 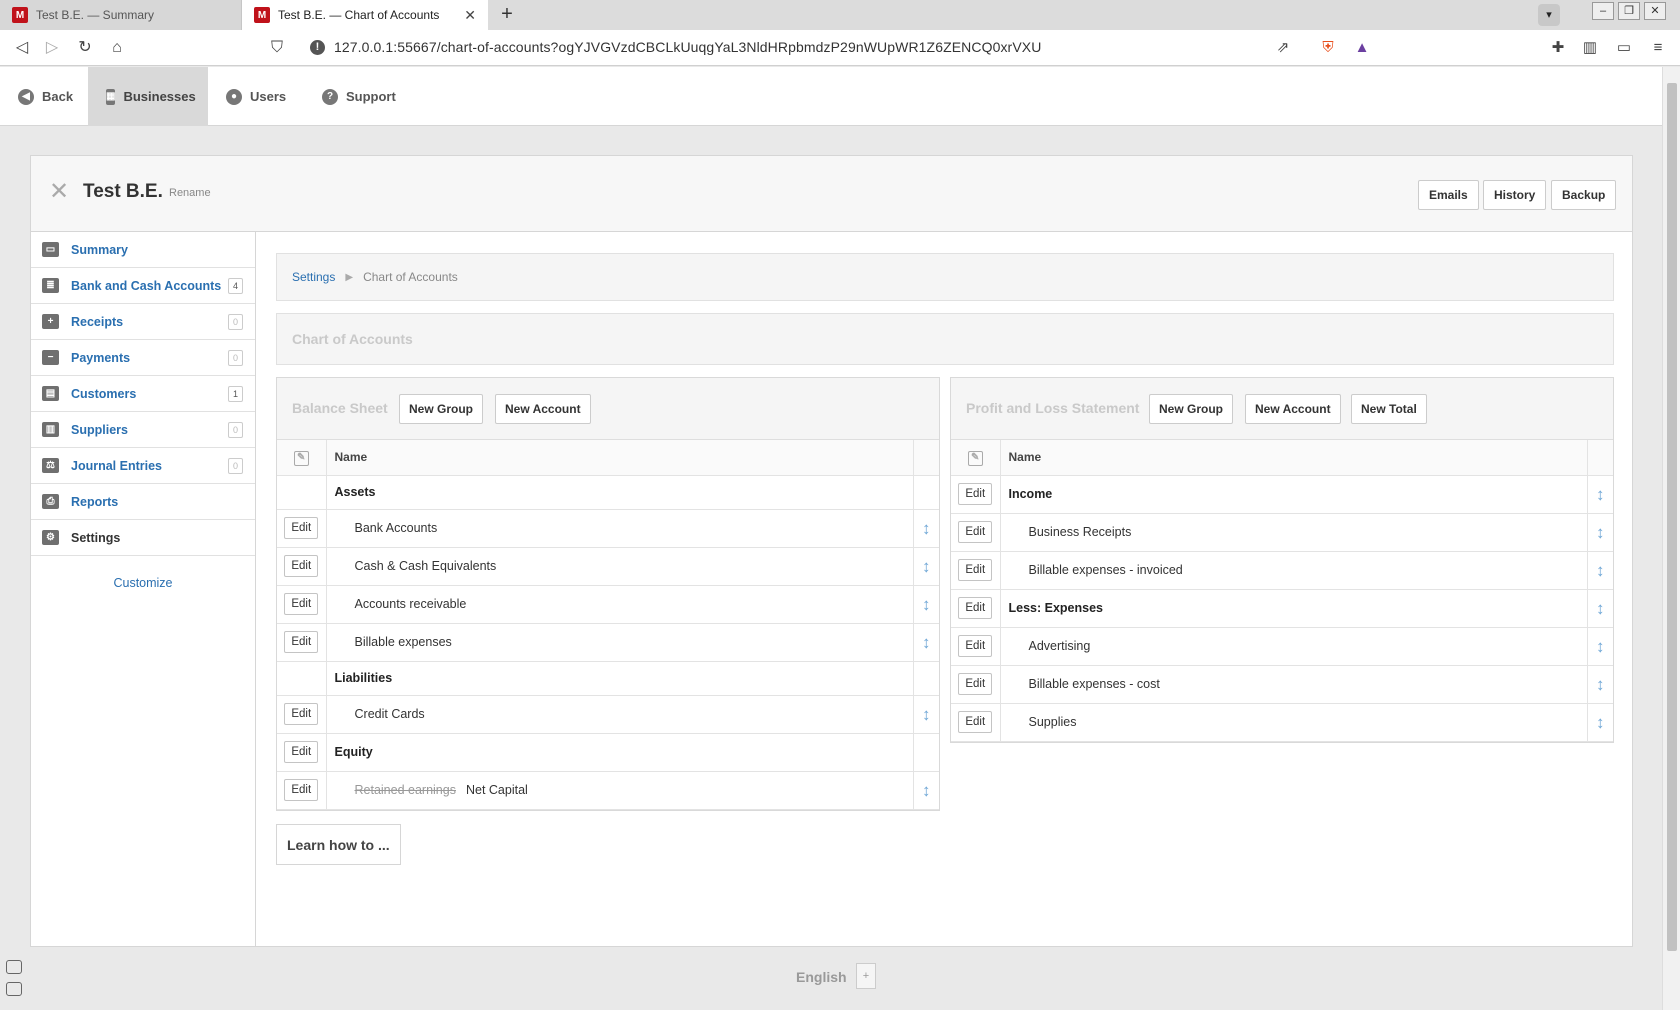 What do you see at coordinates (866, 976) in the screenshot?
I see `language-add-button: +` at bounding box center [866, 976].